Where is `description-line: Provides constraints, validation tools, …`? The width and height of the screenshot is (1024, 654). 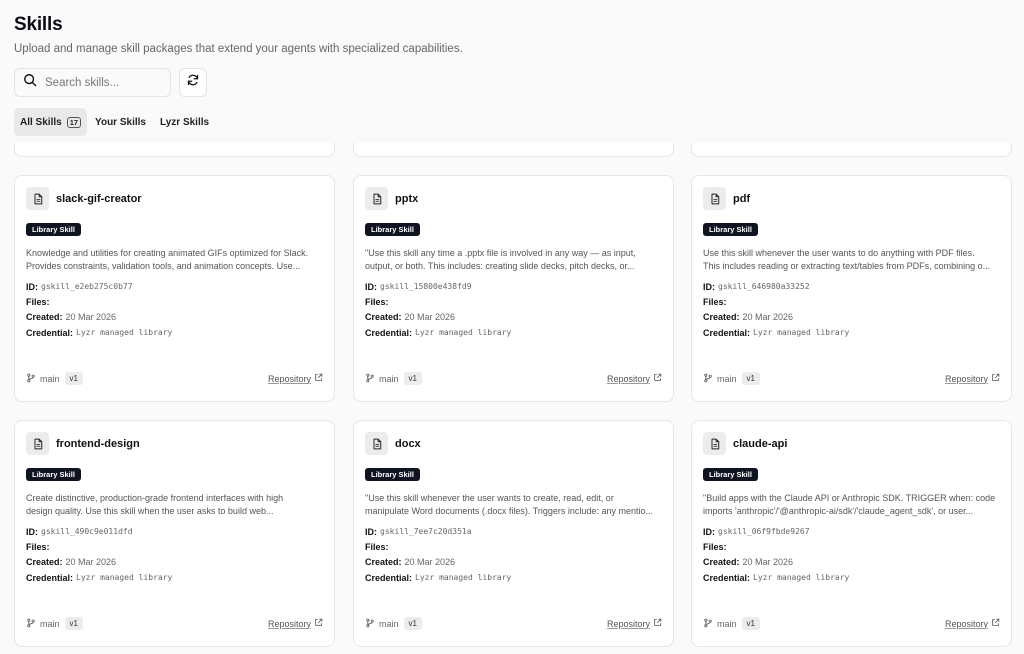 description-line: Provides constraints, validation tools, … is located at coordinates (163, 265).